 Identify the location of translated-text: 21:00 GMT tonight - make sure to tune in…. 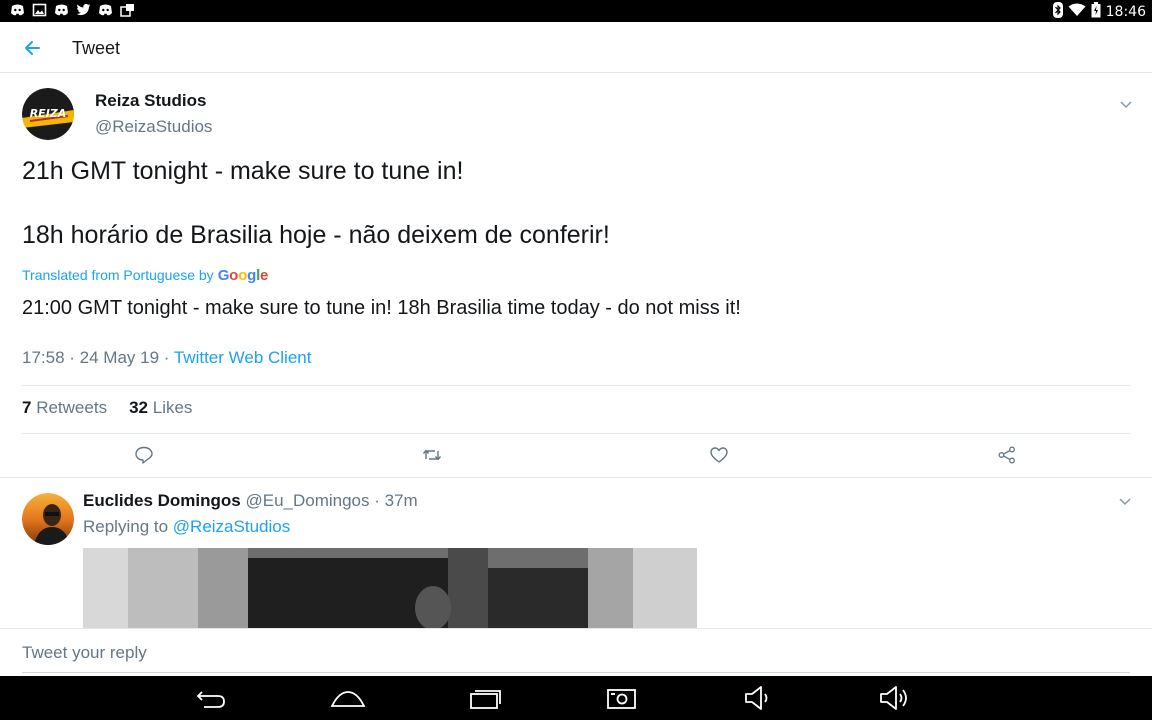
(381, 308).